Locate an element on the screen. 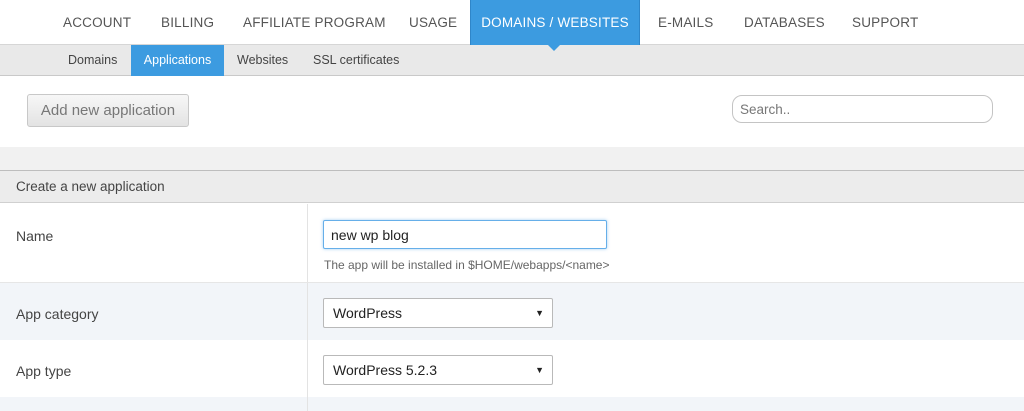 This screenshot has height=411, width=1024. form-row-app-type: App type WordPress 5.2.3 ▼ is located at coordinates (512, 368).